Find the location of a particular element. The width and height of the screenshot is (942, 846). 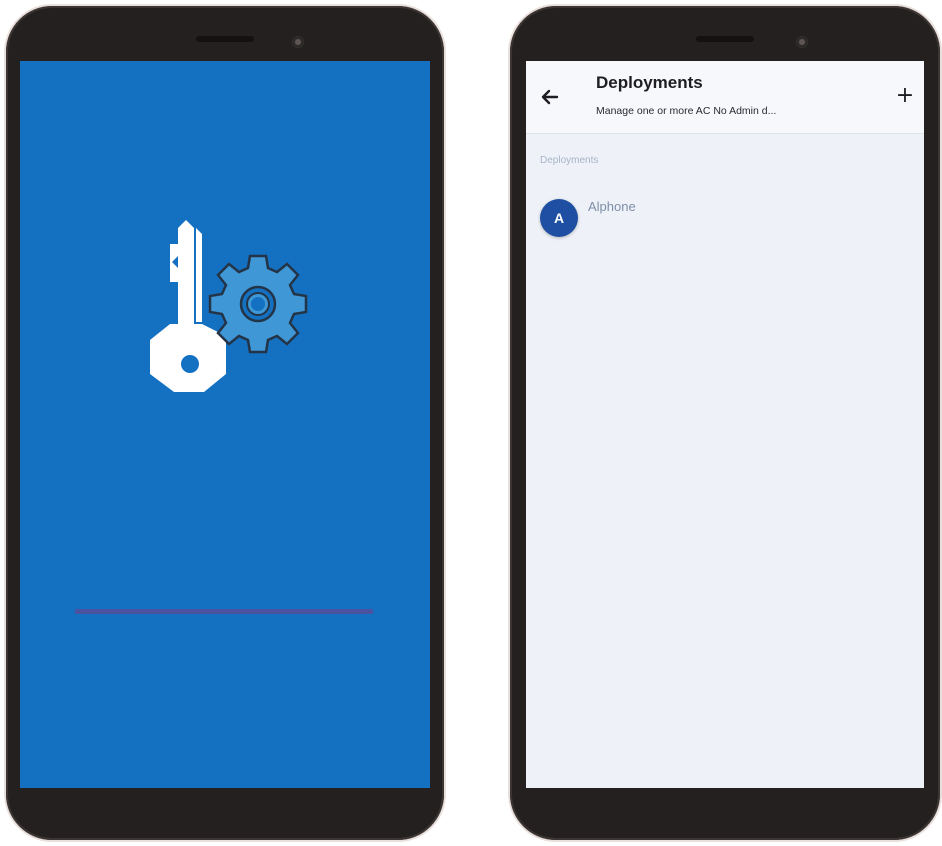

loading-progress-bar is located at coordinates (224, 611).